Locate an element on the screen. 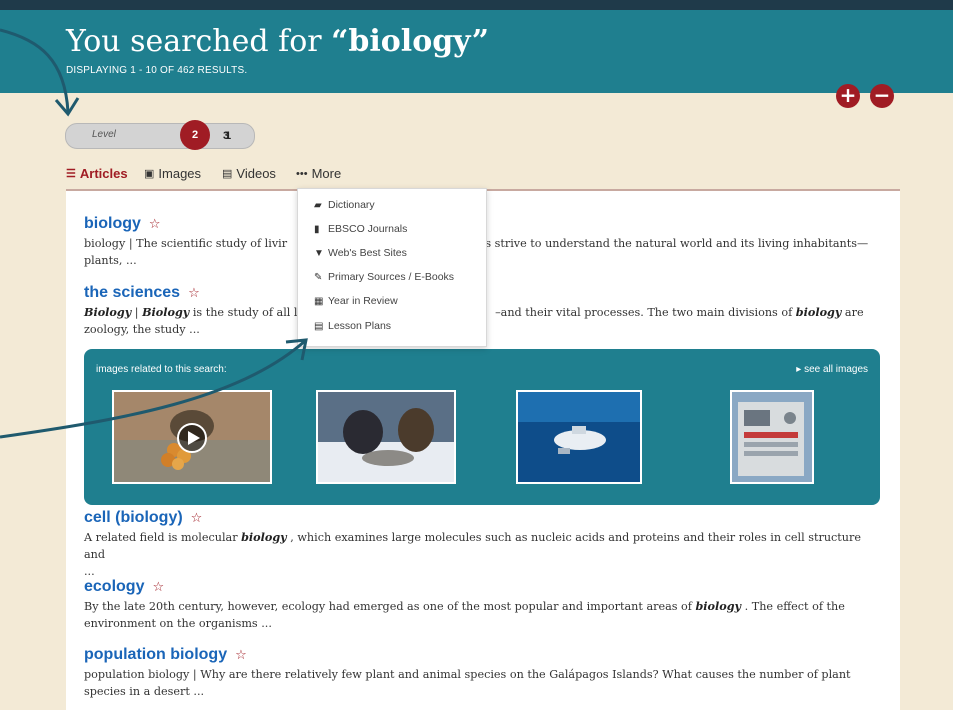  zoom-in-button: + is located at coordinates (848, 96).